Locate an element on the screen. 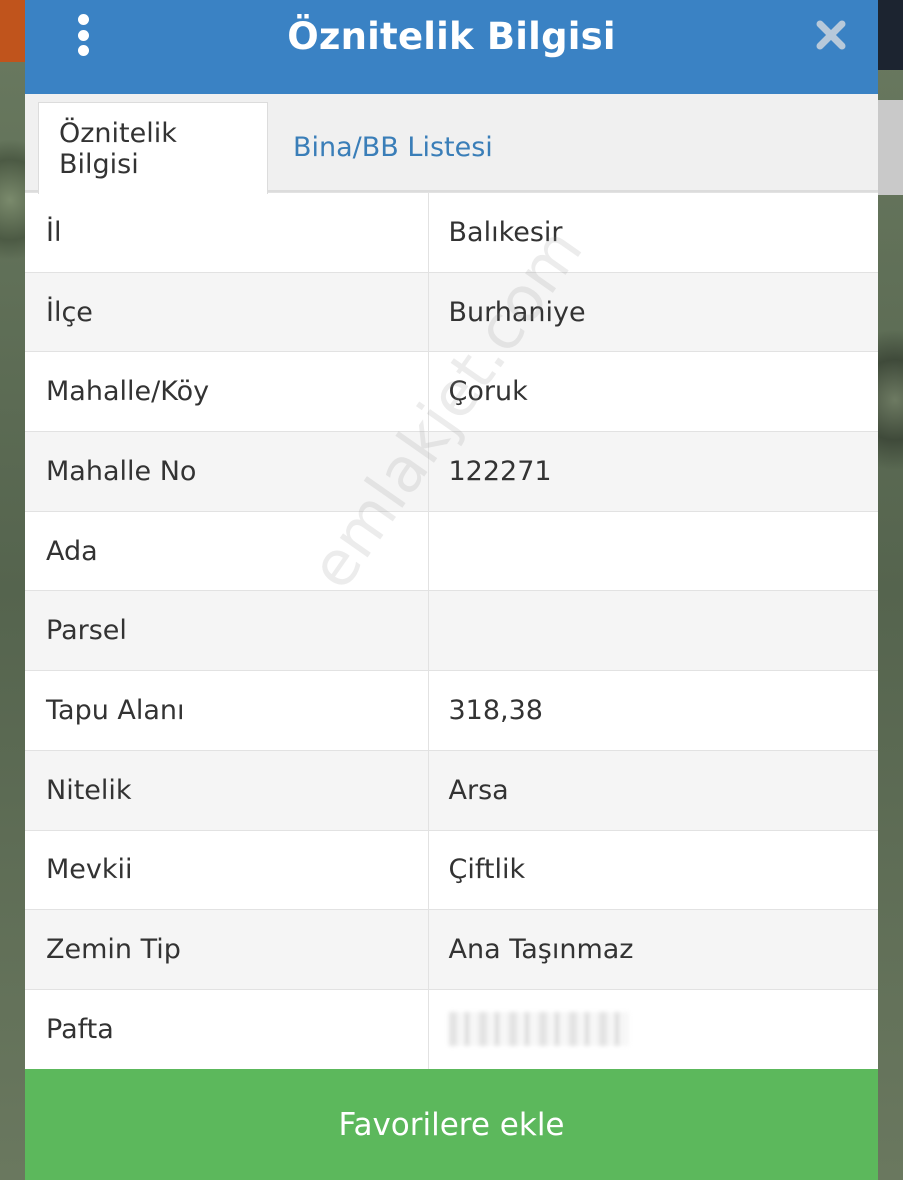 The width and height of the screenshot is (903, 1180). attr-key: Tapu Alanı is located at coordinates (227, 710).